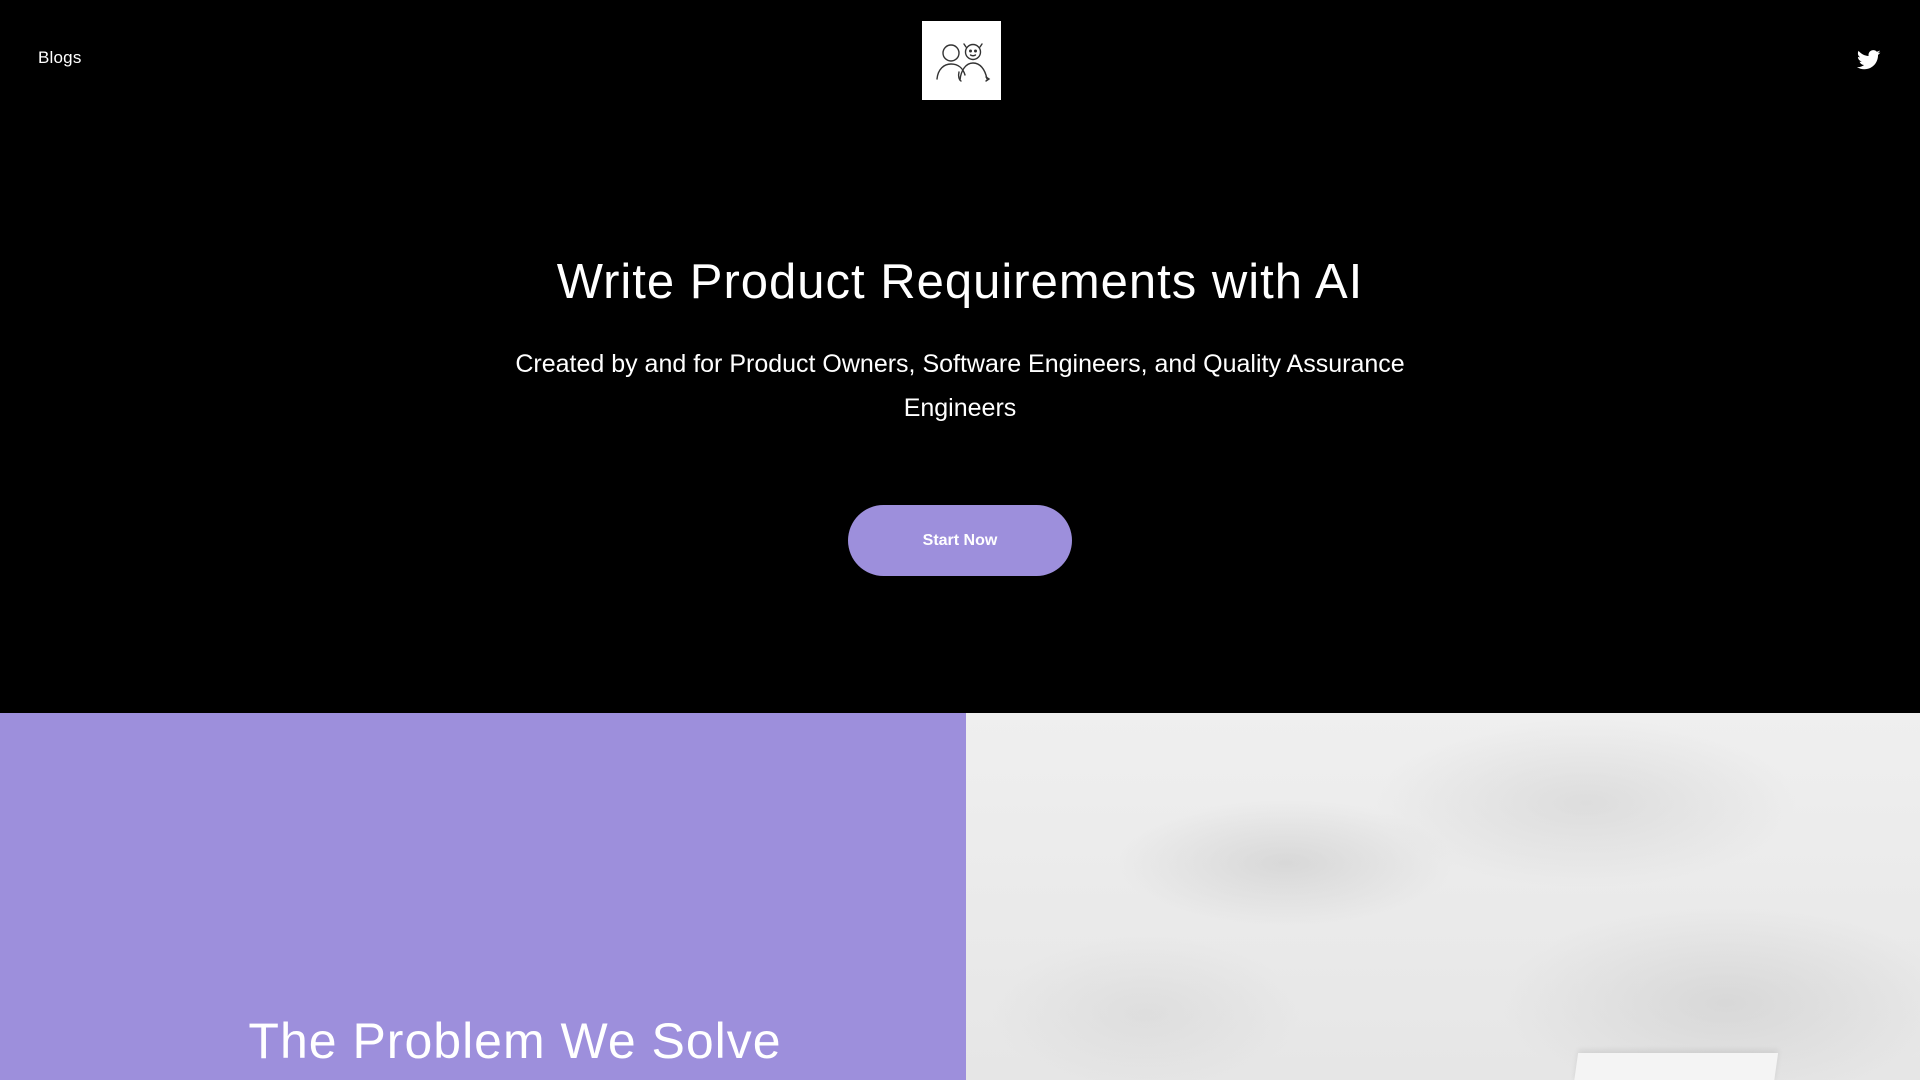 Image resolution: width=1920 pixels, height=1080 pixels. I want to click on nav-link-blogs: Blogs, so click(60, 58).